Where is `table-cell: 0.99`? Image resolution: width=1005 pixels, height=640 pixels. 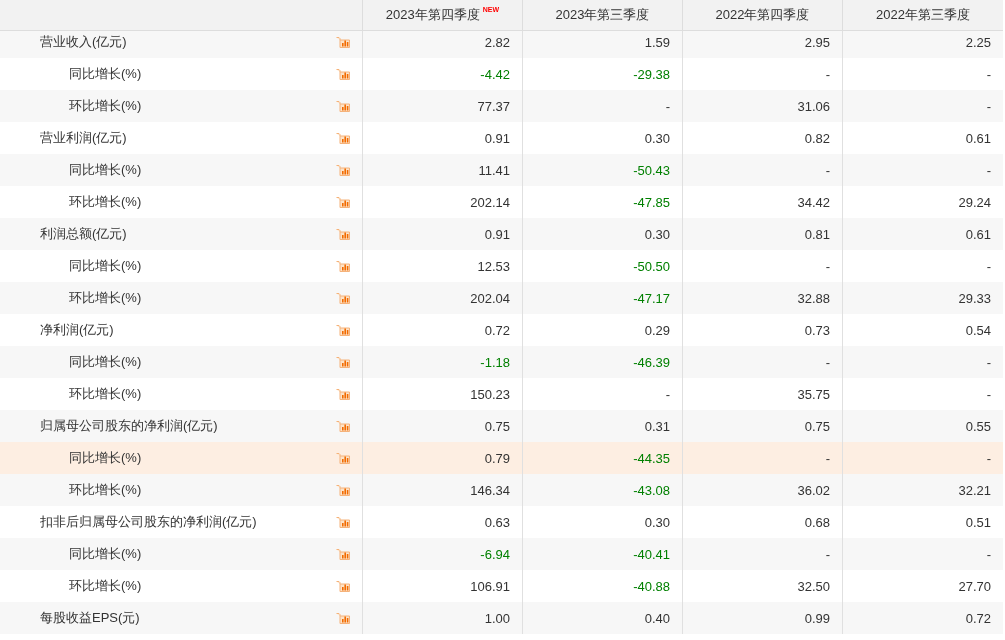
table-cell: 0.99 is located at coordinates (817, 618).